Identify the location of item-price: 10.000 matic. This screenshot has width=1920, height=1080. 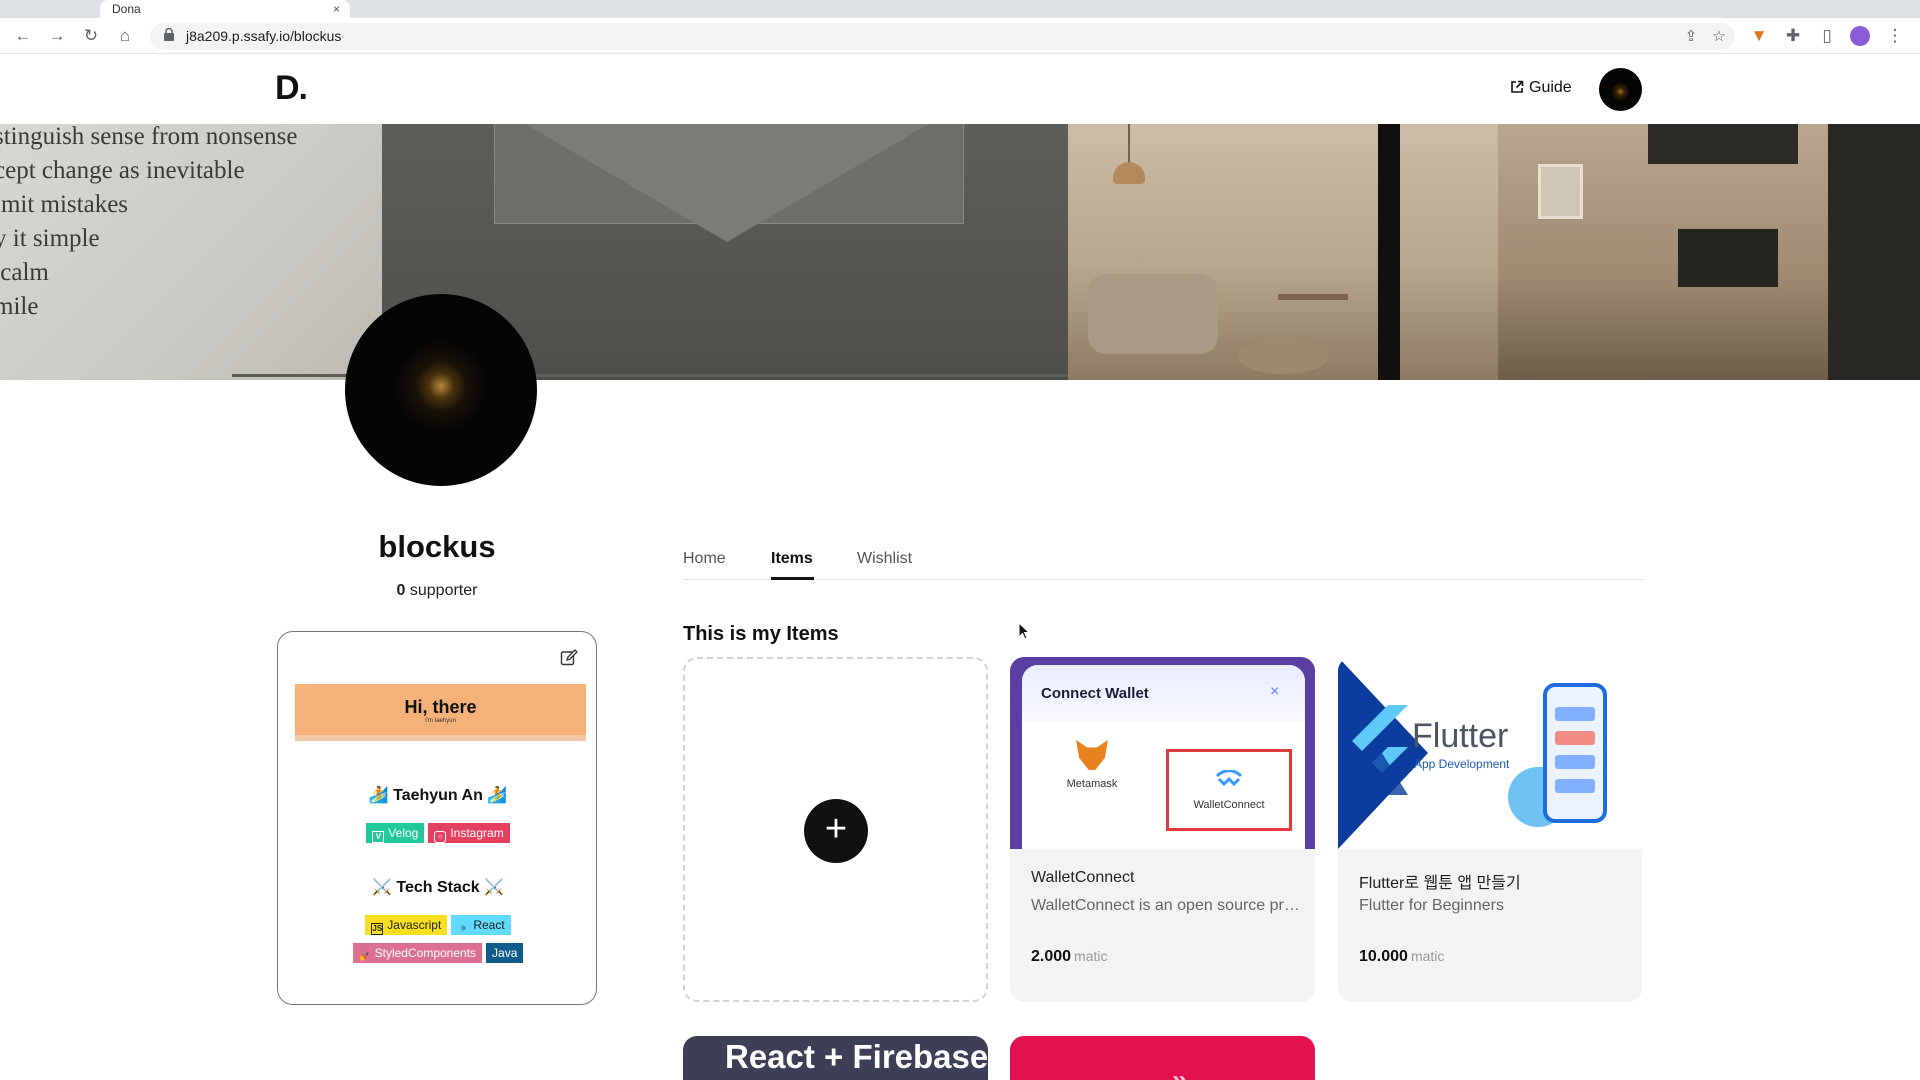
(1401, 957).